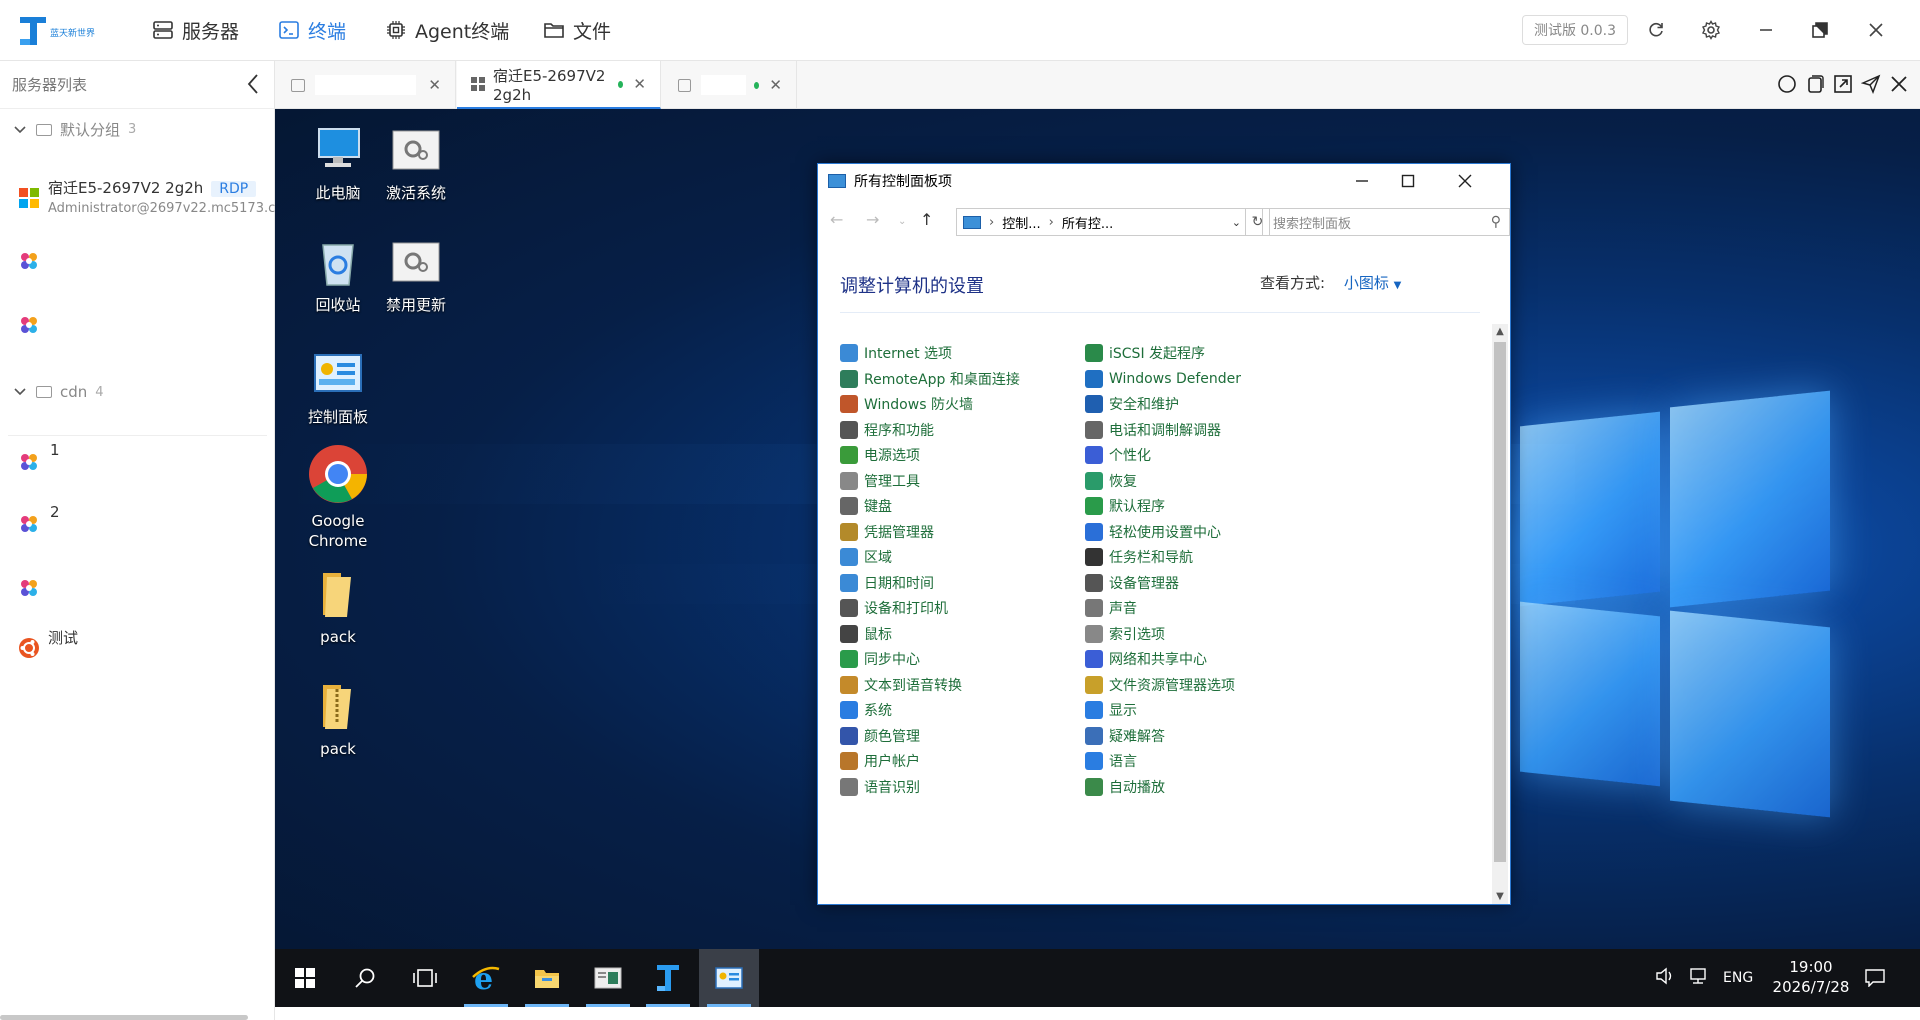  I want to click on control-panel-search-input: 搜索控制面板 ⚲, so click(1386, 222).